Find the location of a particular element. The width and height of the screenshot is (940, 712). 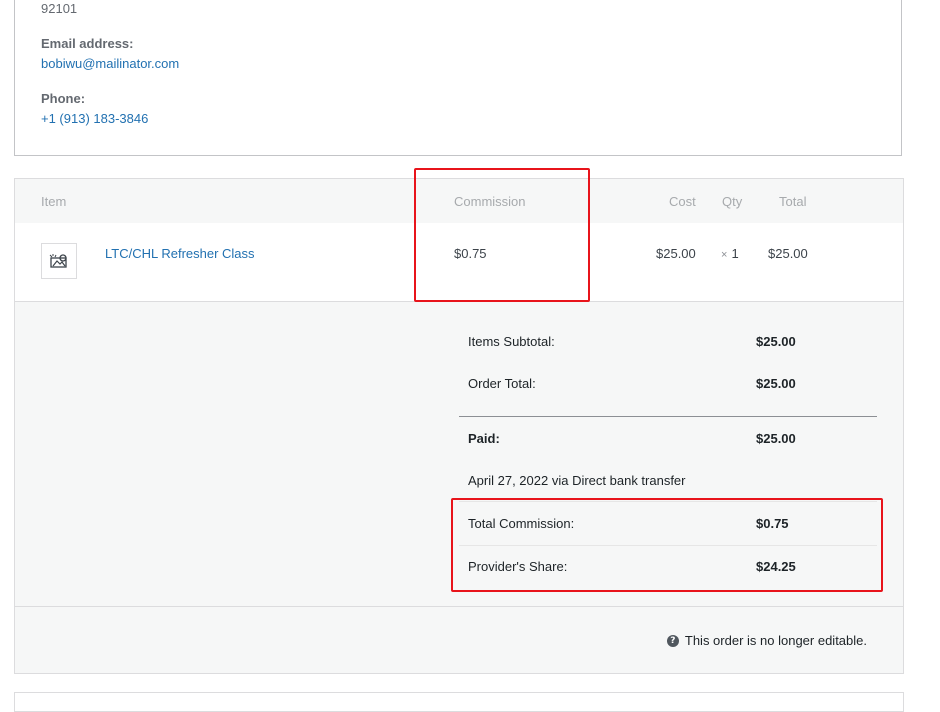

order-total-value: $25.00 is located at coordinates (776, 383).